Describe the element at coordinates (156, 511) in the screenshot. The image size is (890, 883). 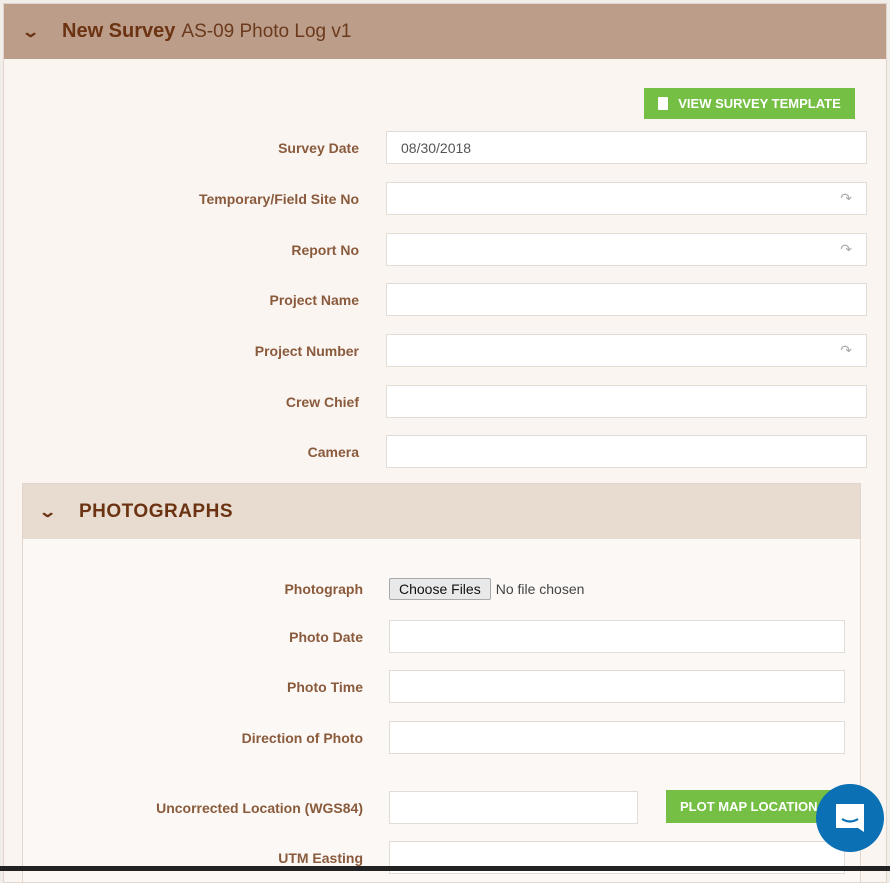
I see `section-title: PHOTOGRAPHS` at that location.